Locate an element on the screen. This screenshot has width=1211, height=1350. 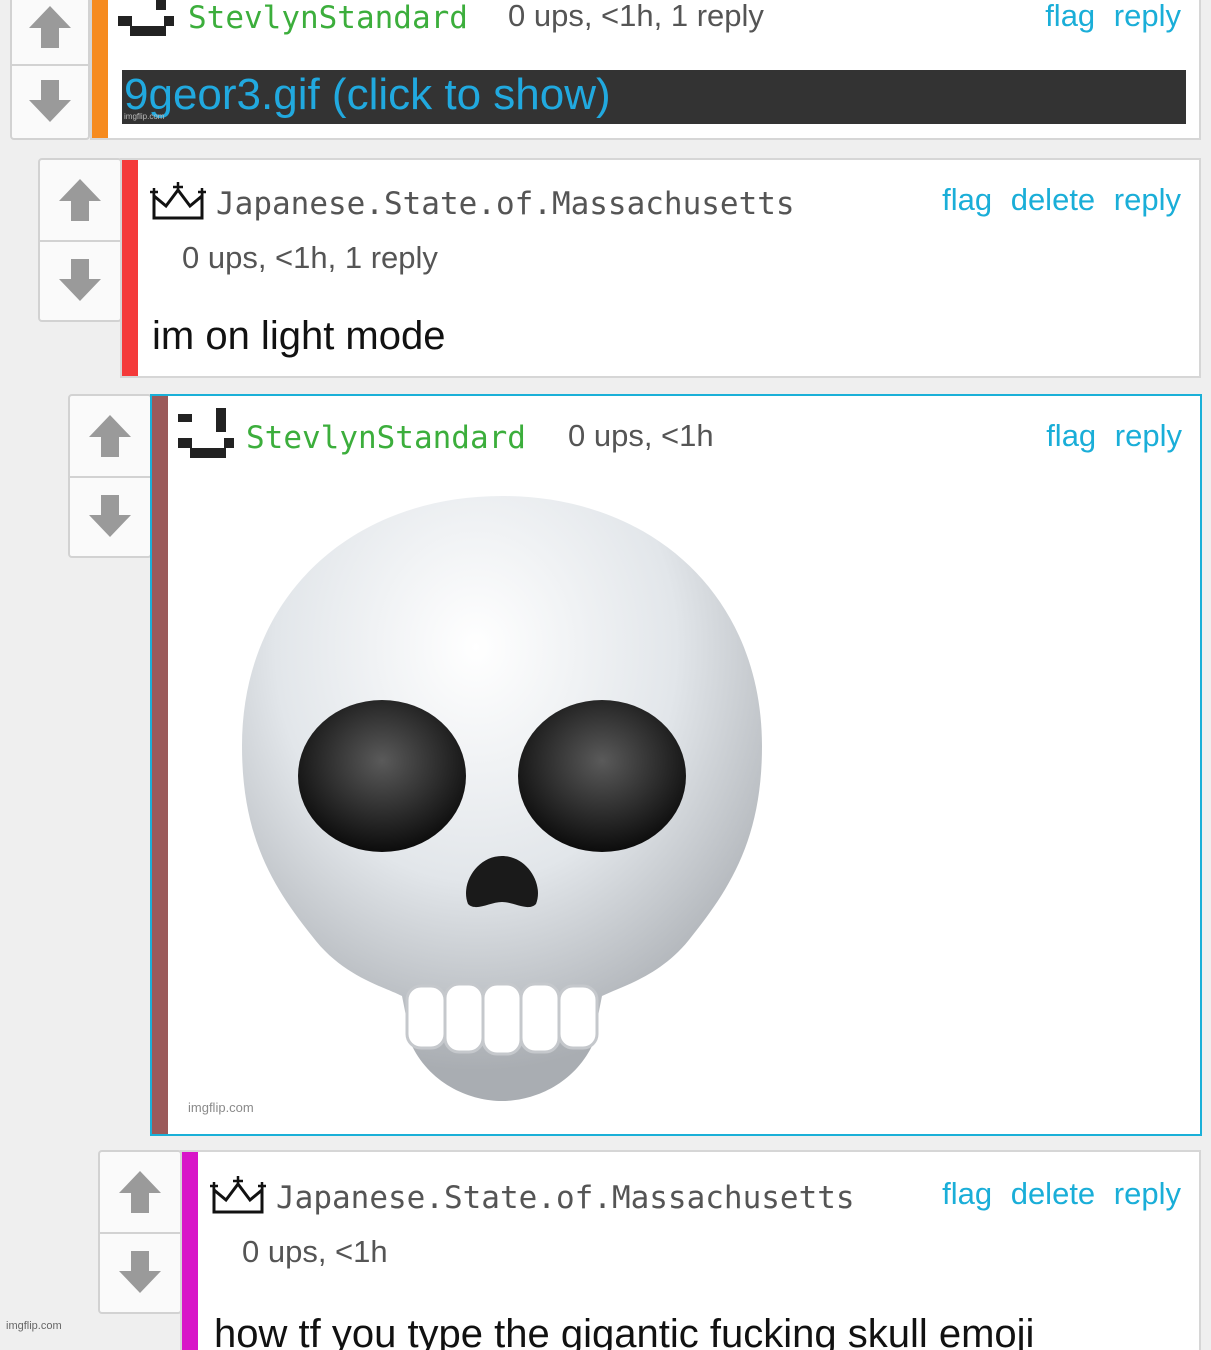
gif-placeholder: 9geor3.gif (click to show) is located at coordinates (654, 97).